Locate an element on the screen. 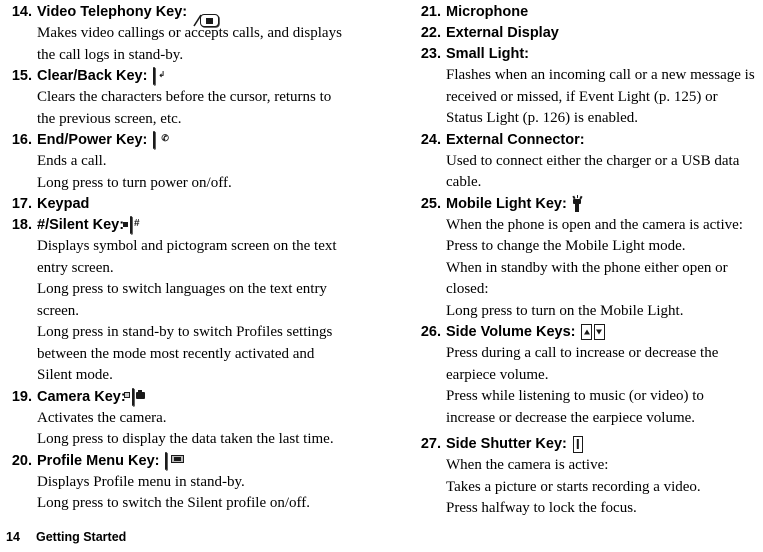 Image resolution: width=763 pixels, height=552 pixels. item-heading-text: Keypad is located at coordinates (63, 204).